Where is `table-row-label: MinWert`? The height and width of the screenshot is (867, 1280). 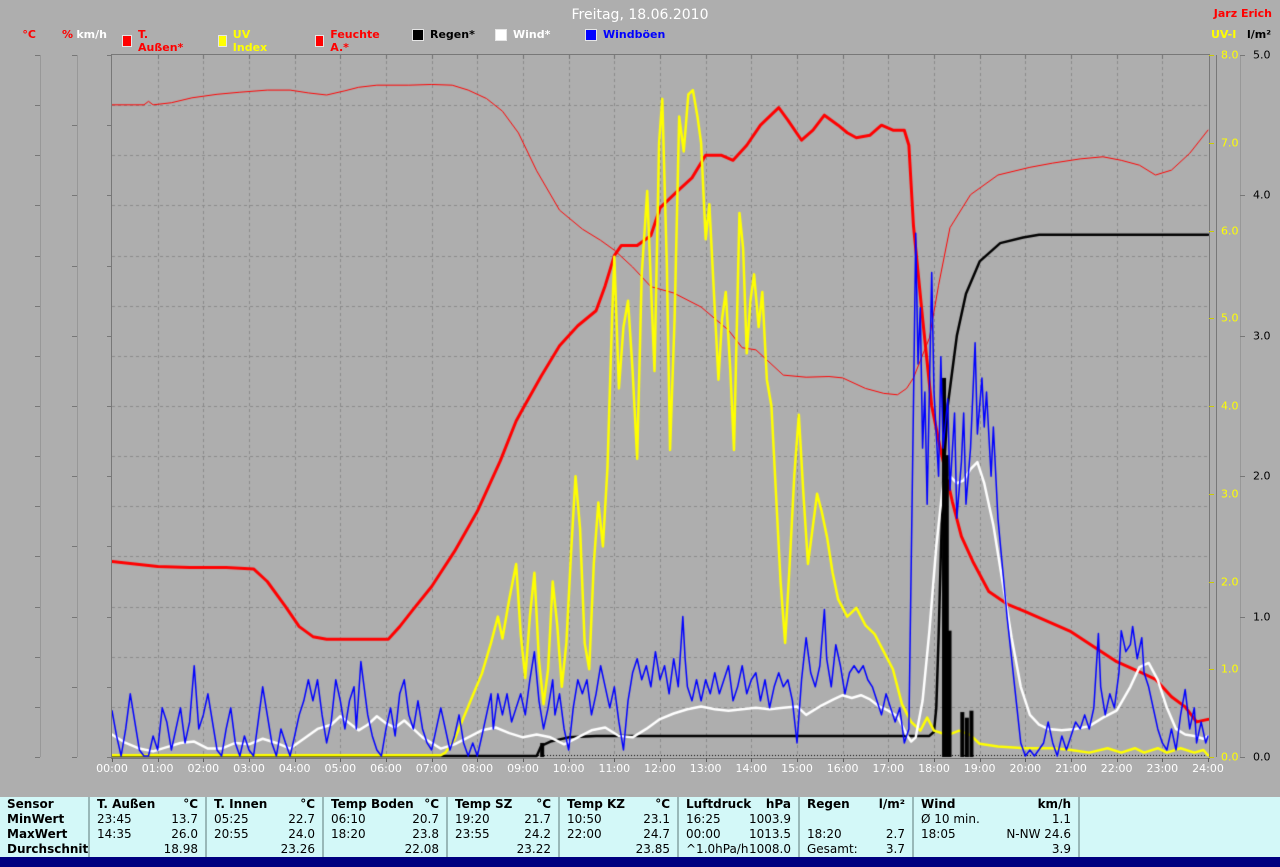
table-row-label: MinWert is located at coordinates (36, 819).